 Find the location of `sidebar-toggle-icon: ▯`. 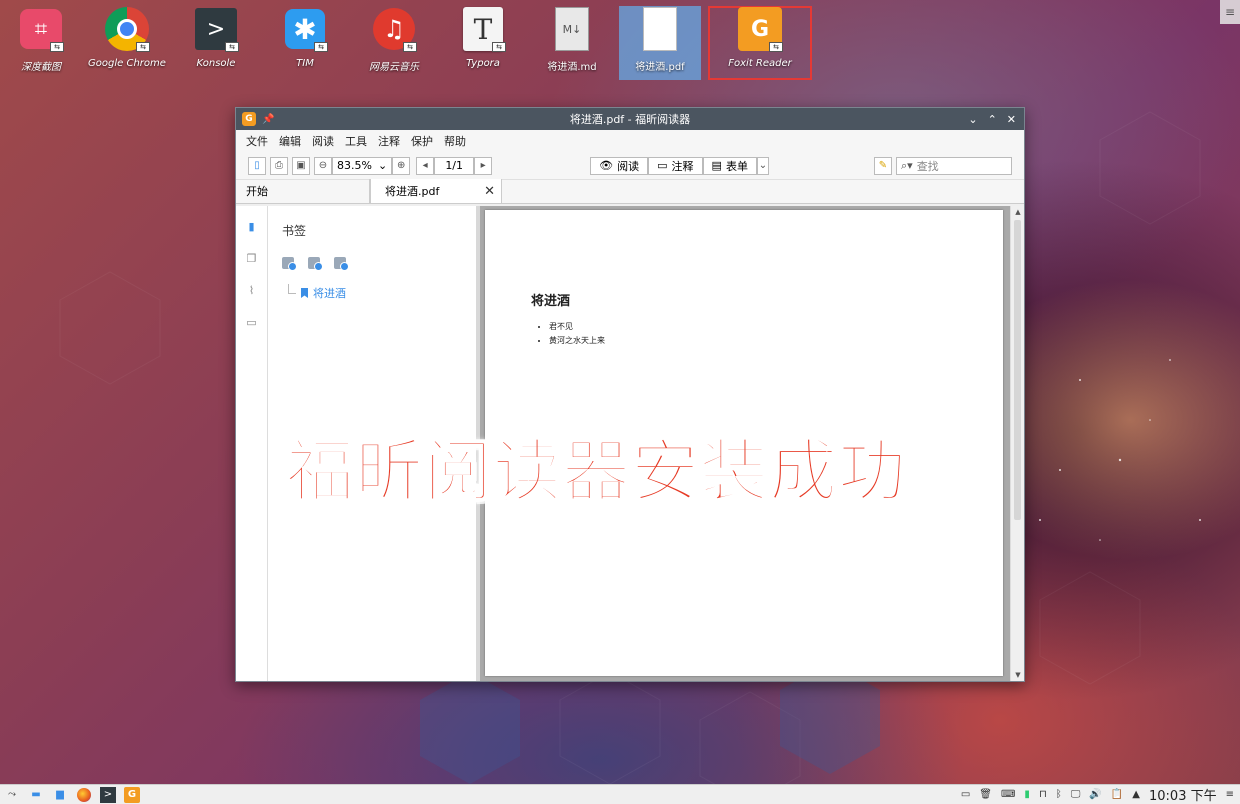

sidebar-toggle-icon: ▯ is located at coordinates (257, 165).